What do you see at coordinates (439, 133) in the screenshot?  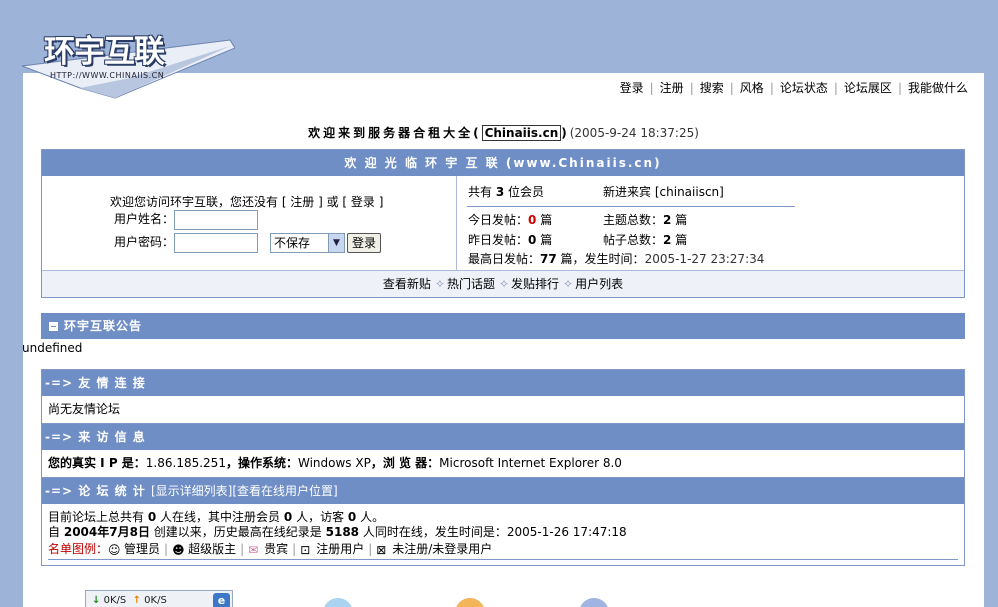 I see `welcome-title: 欢迎来到服务器合租大全(Chinaiis.cn)` at bounding box center [439, 133].